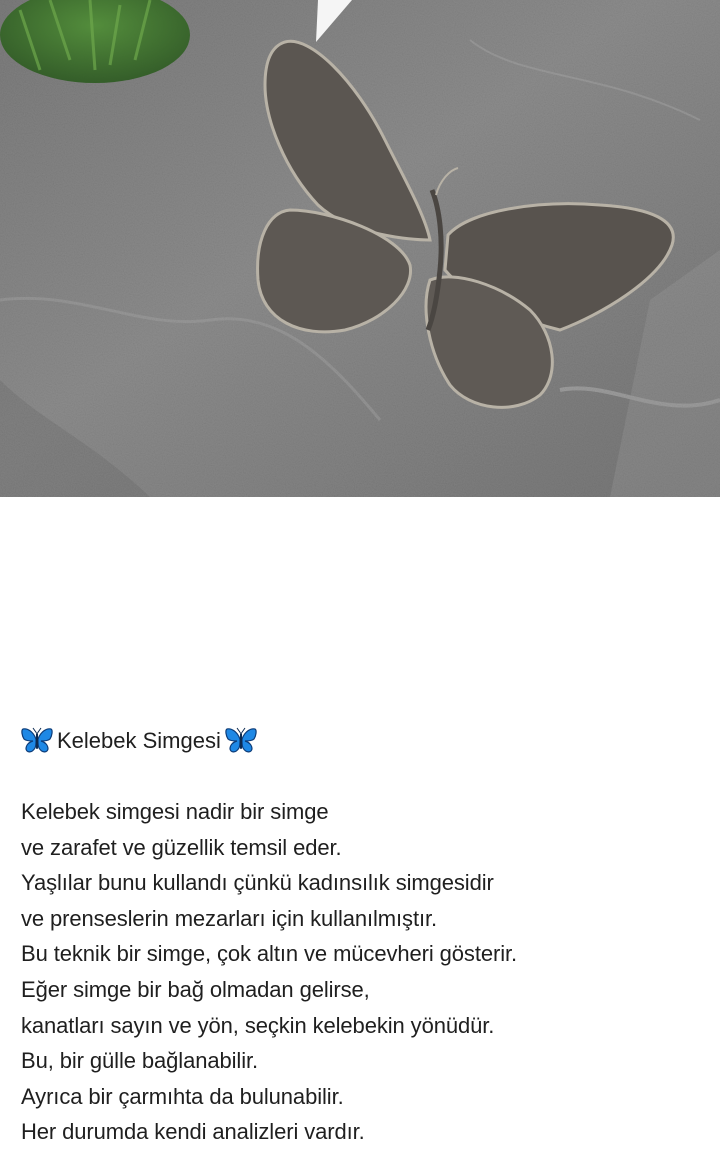  What do you see at coordinates (140, 1061) in the screenshot?
I see `post-line: Bu, bir gülle bağlanabilir.` at bounding box center [140, 1061].